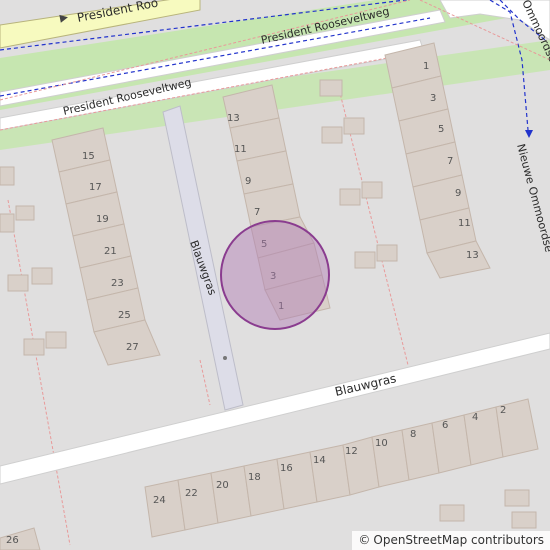 This screenshot has height=550, width=550. What do you see at coordinates (433, 98) in the screenshot?
I see `house-number: 3` at bounding box center [433, 98].